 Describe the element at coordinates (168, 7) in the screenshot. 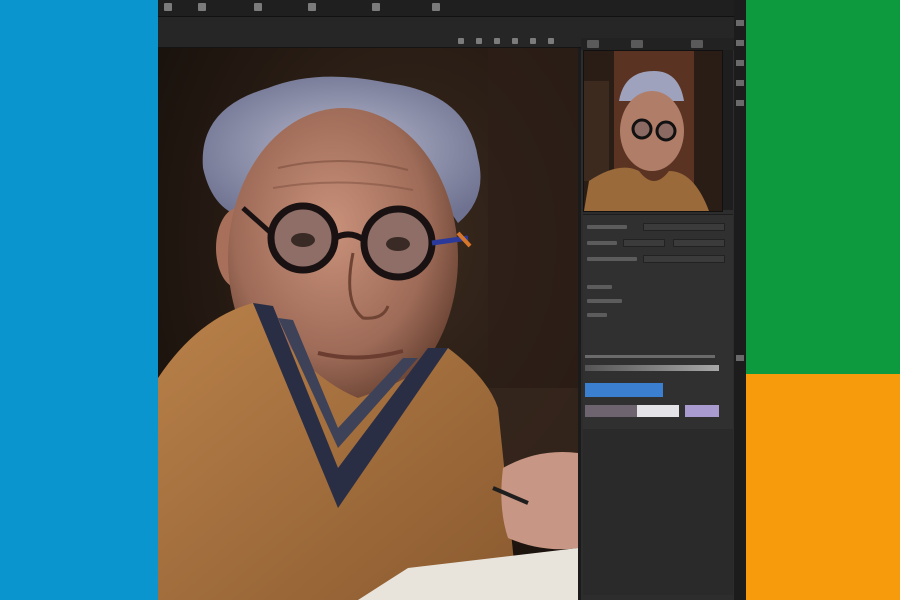

I see `menu-icon` at that location.